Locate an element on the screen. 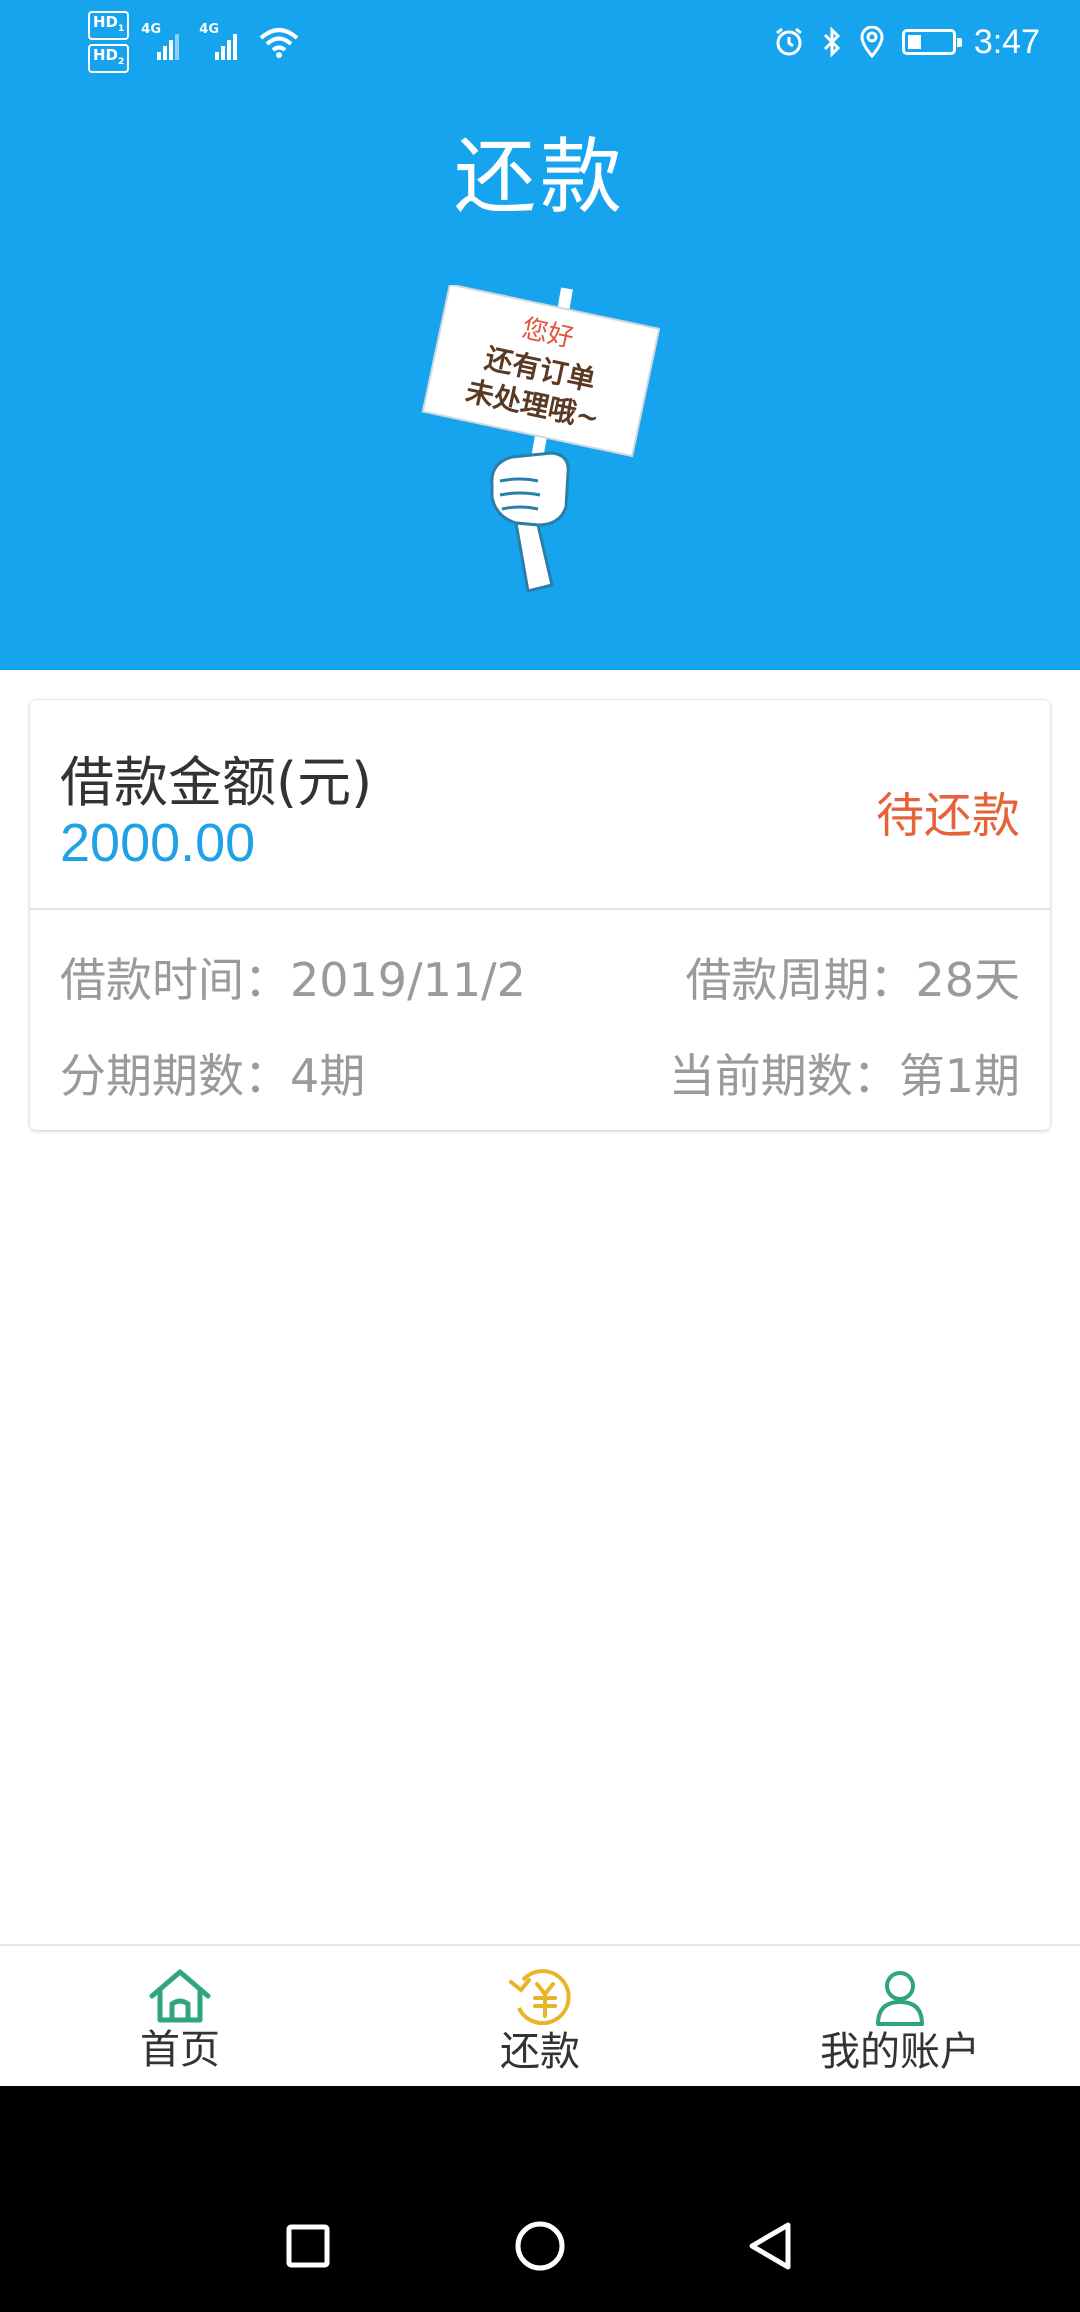 The height and width of the screenshot is (2312, 1080). installments: 分期期数：4期 is located at coordinates (212, 1073).